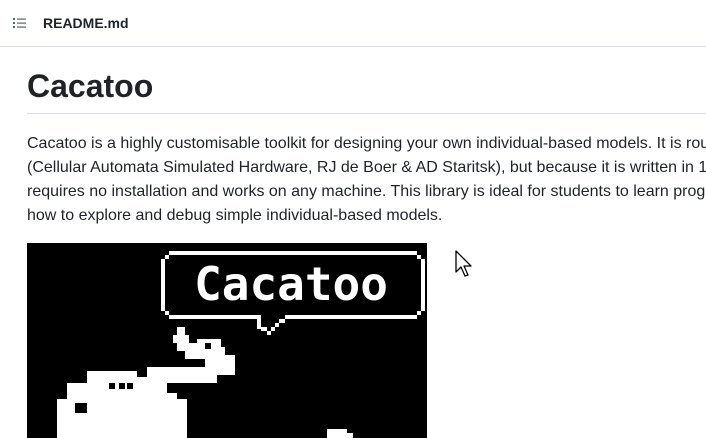  I want to click on list-unordered-icon, so click(19, 23).